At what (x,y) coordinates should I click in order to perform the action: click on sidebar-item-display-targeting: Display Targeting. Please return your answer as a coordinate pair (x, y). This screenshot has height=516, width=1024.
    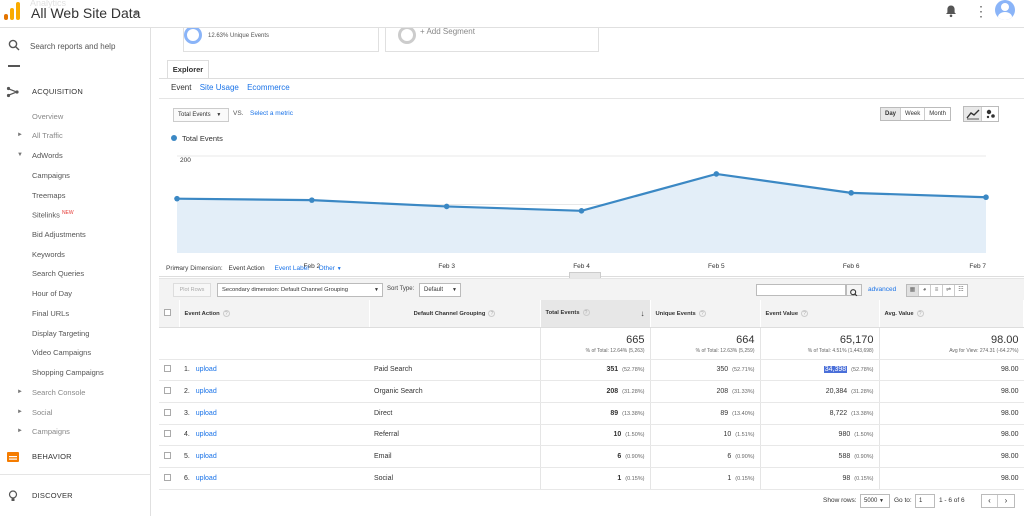
    Looking at the image, I should click on (75, 334).